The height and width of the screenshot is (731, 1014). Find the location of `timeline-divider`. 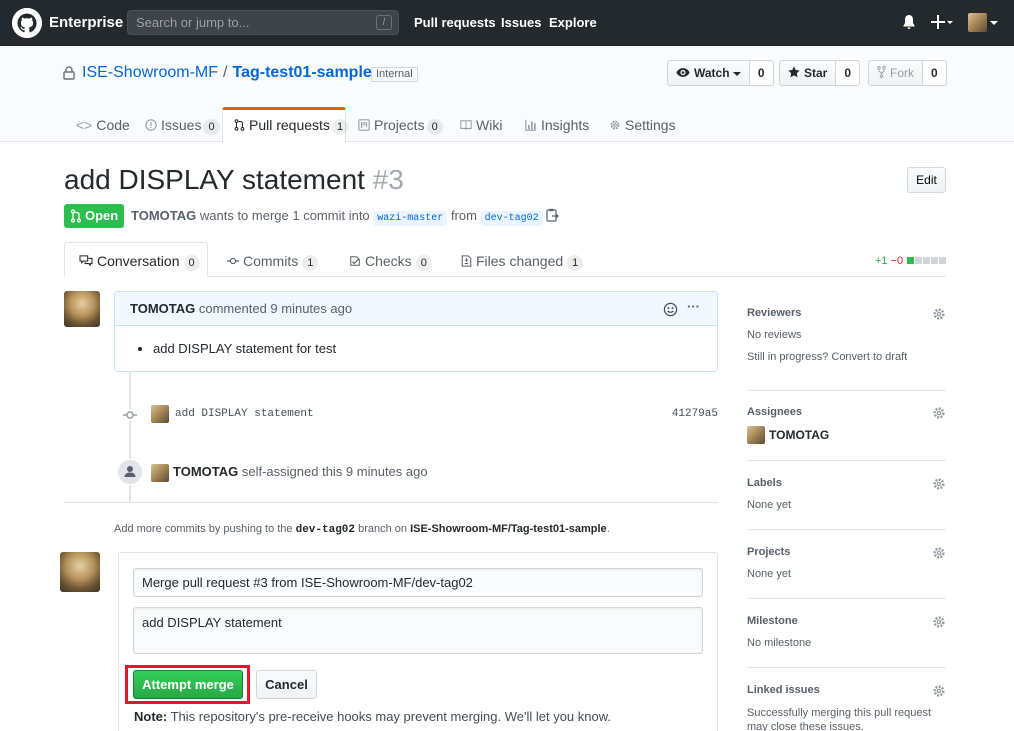

timeline-divider is located at coordinates (391, 502).